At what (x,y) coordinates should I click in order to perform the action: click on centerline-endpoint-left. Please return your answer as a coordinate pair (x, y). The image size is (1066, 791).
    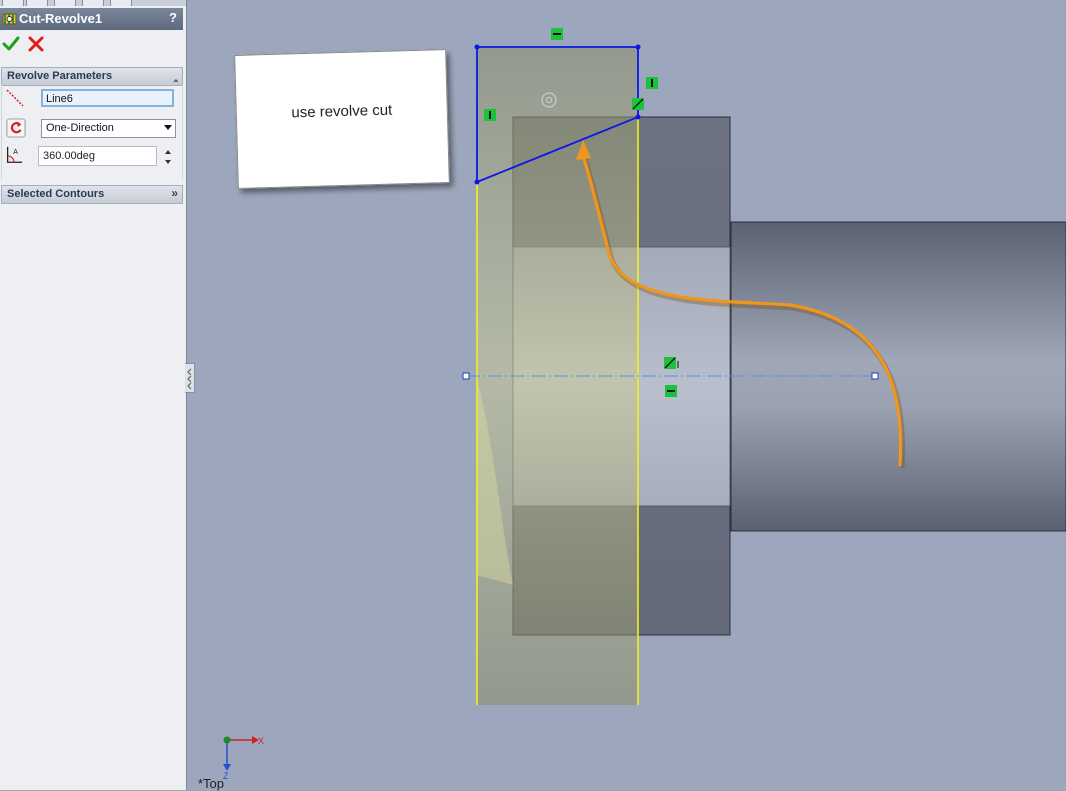
    Looking at the image, I should click on (466, 376).